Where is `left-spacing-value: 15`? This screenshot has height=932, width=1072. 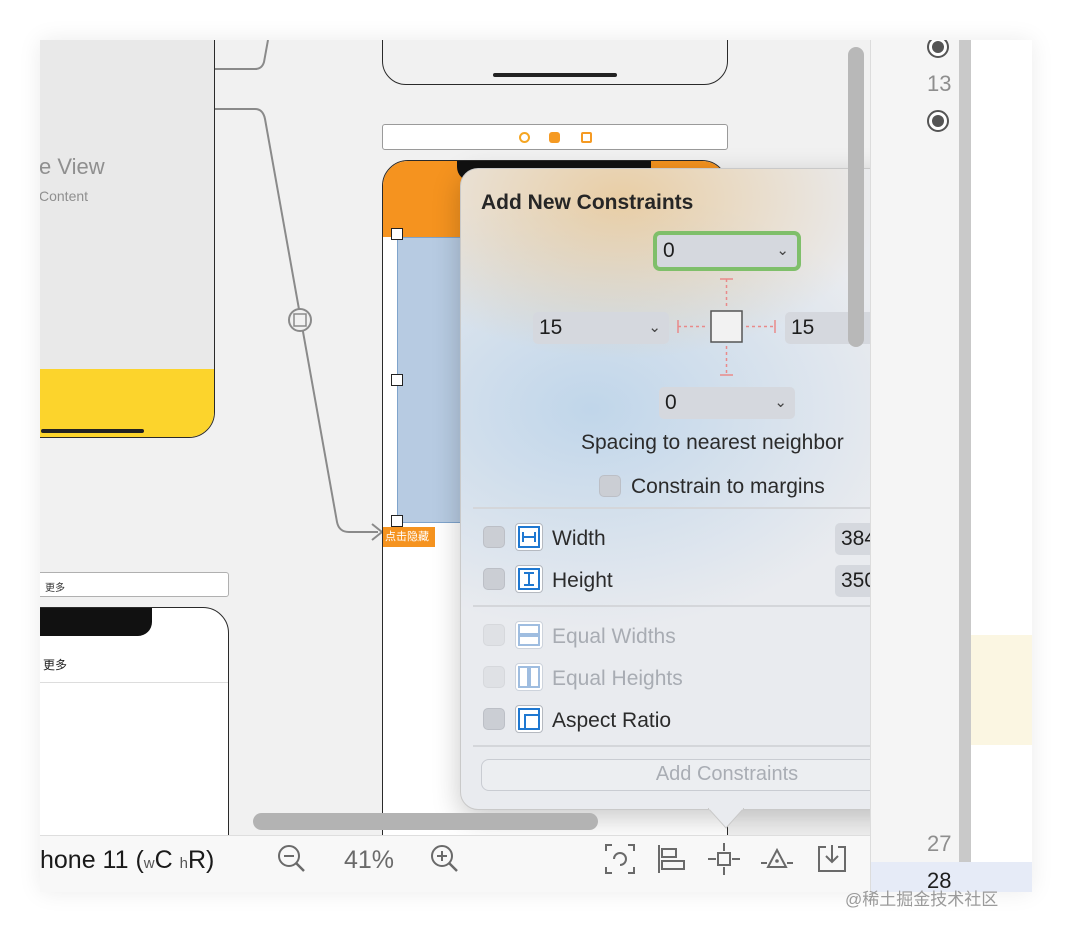 left-spacing-value: 15 is located at coordinates (551, 327).